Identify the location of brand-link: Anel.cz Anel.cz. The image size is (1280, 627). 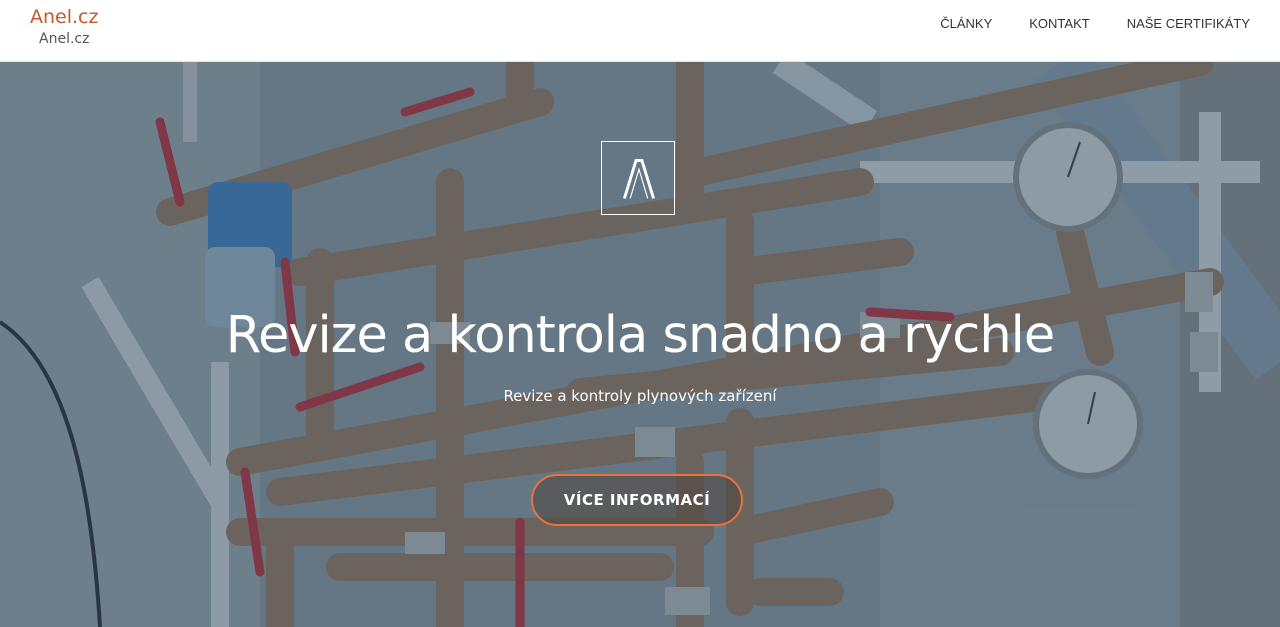
(64, 28).